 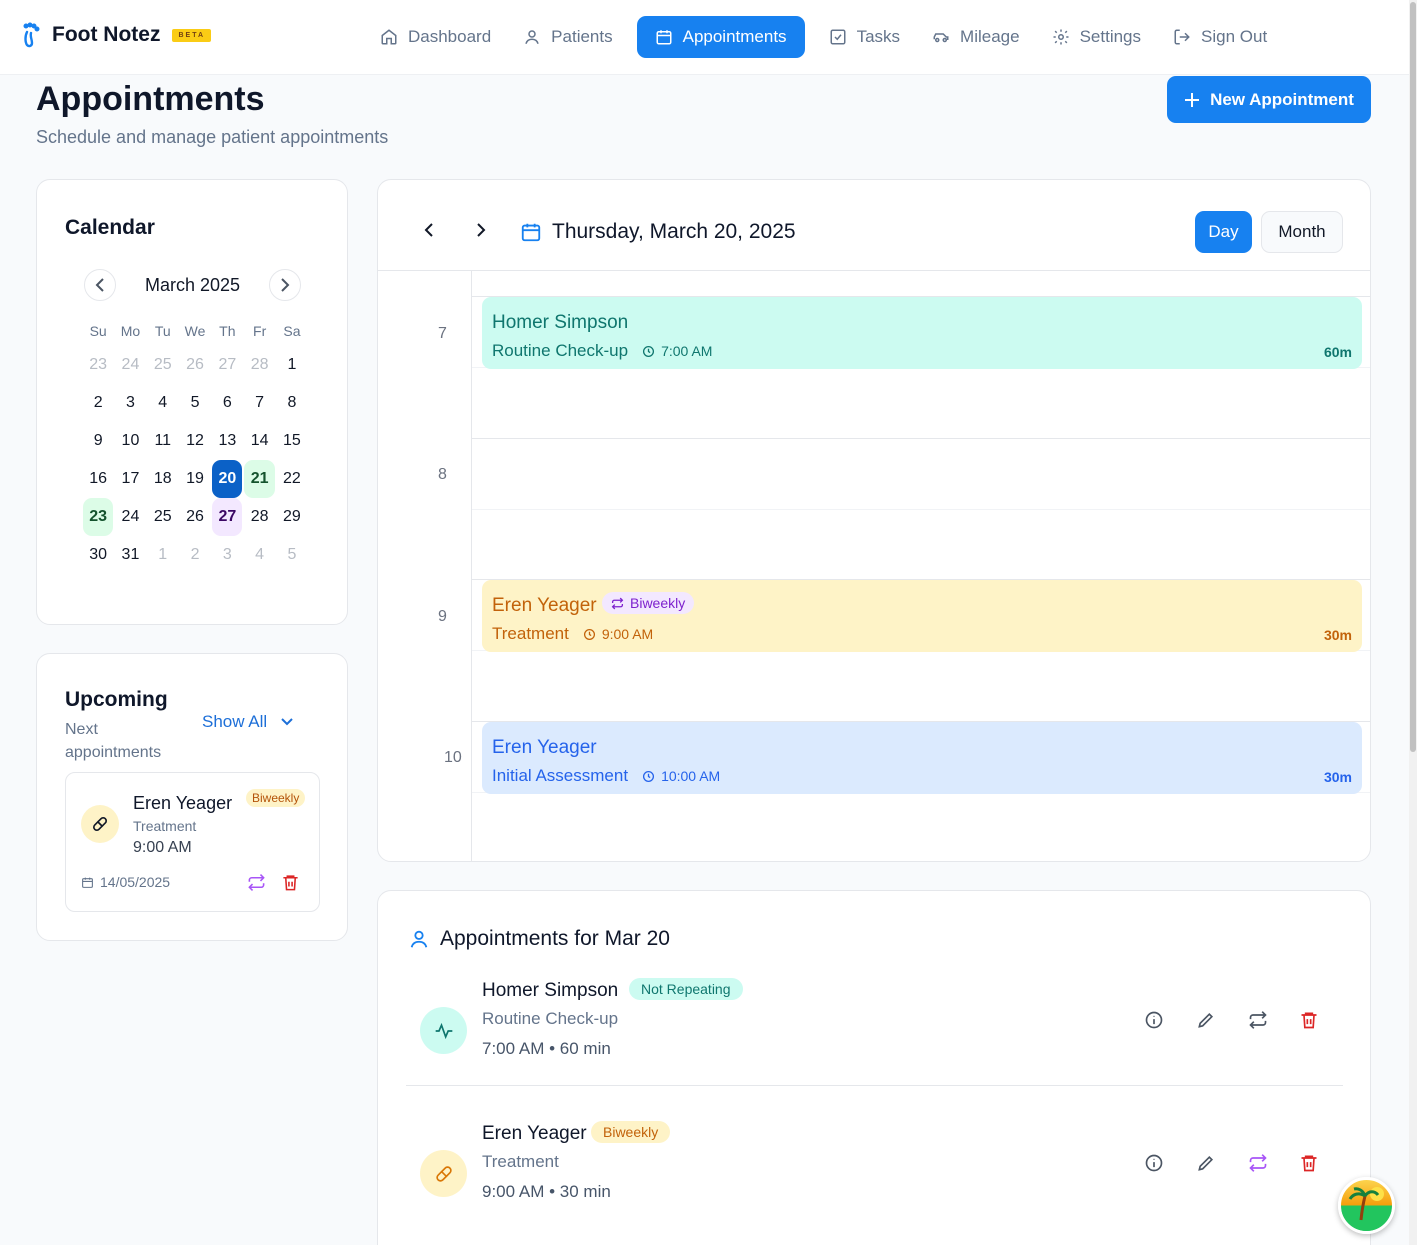 What do you see at coordinates (442, 616) in the screenshot?
I see `hour-label: 9` at bounding box center [442, 616].